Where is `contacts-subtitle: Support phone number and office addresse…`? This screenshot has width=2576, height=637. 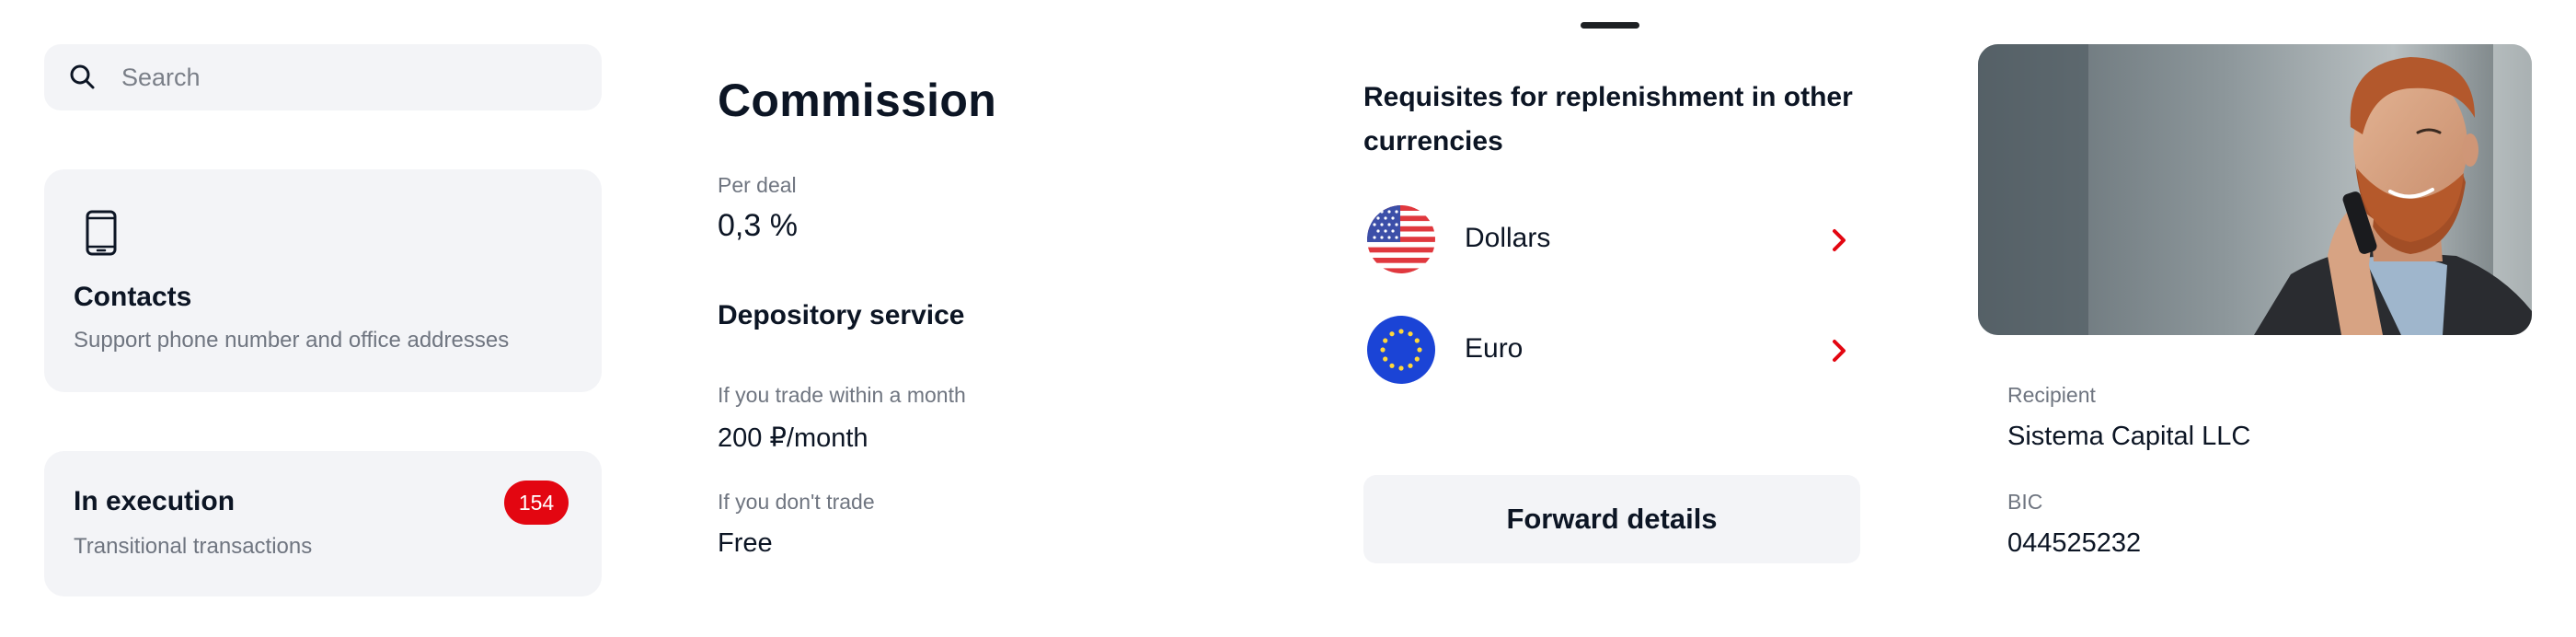 contacts-subtitle: Support phone number and office addresse… is located at coordinates (292, 340).